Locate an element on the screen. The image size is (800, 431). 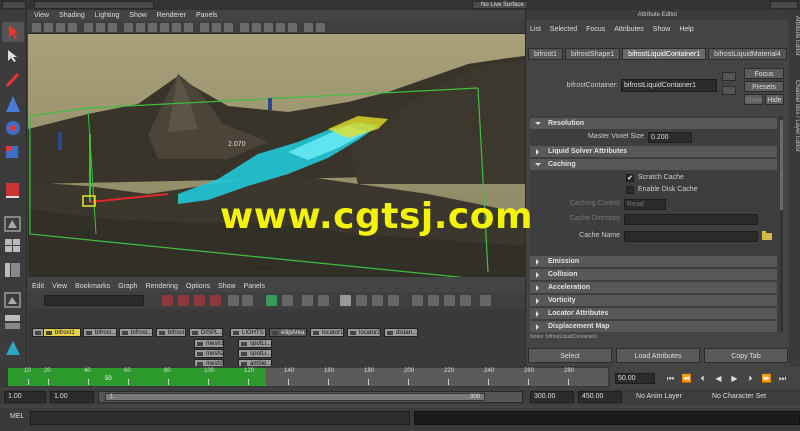
shaded-icon is located at coordinates (320, 27).